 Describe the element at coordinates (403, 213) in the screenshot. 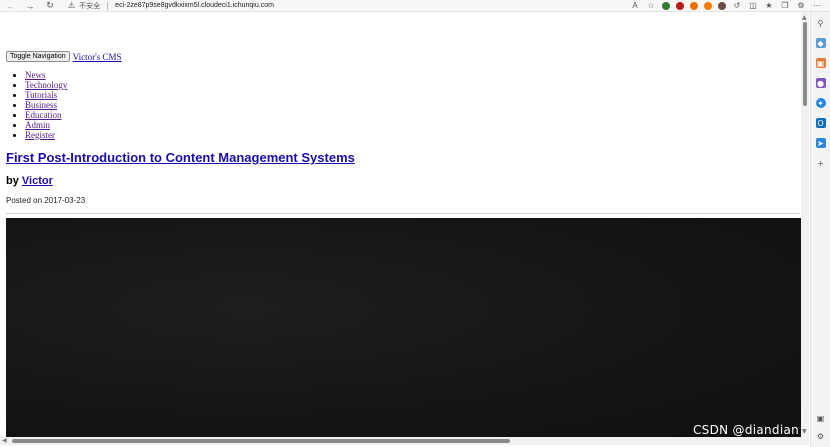

I see `post-divider` at that location.